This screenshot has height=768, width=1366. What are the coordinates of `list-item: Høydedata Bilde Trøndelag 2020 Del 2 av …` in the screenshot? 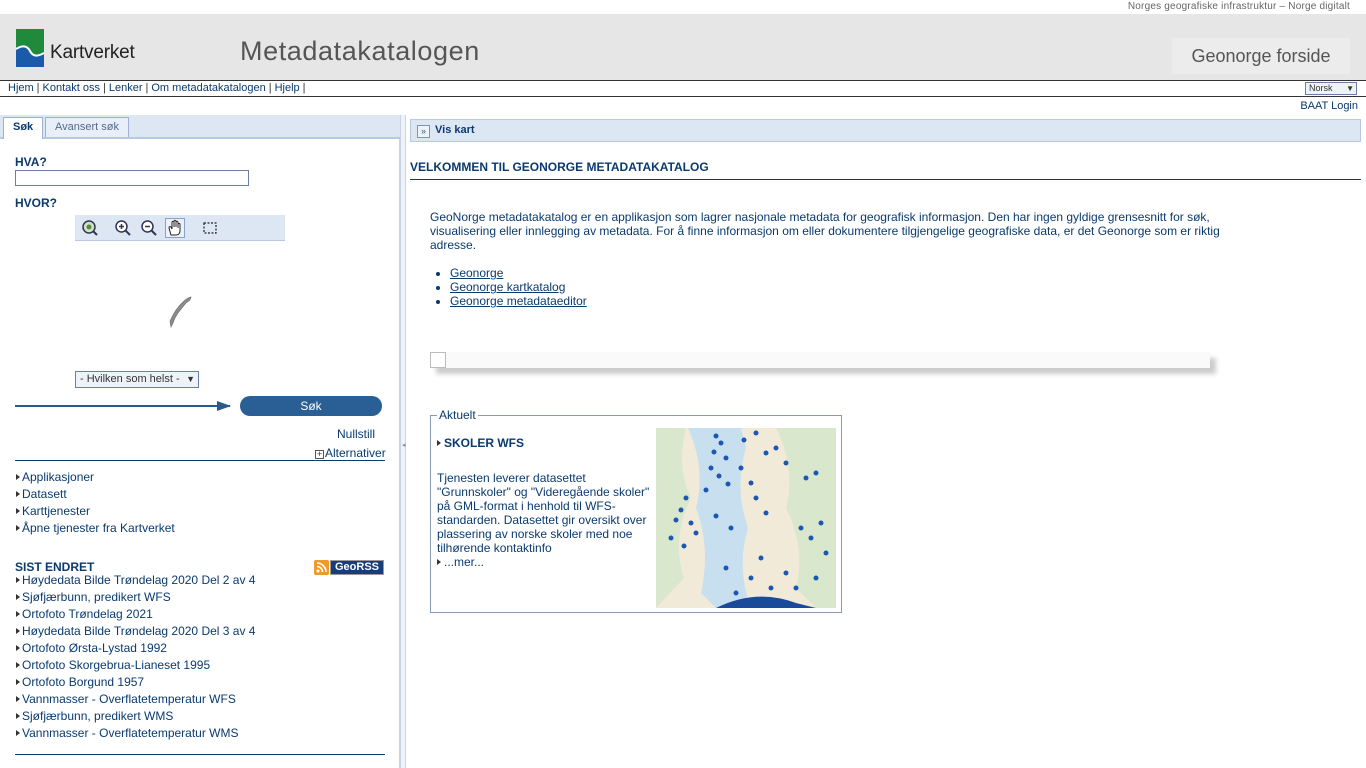 It's located at (135, 580).